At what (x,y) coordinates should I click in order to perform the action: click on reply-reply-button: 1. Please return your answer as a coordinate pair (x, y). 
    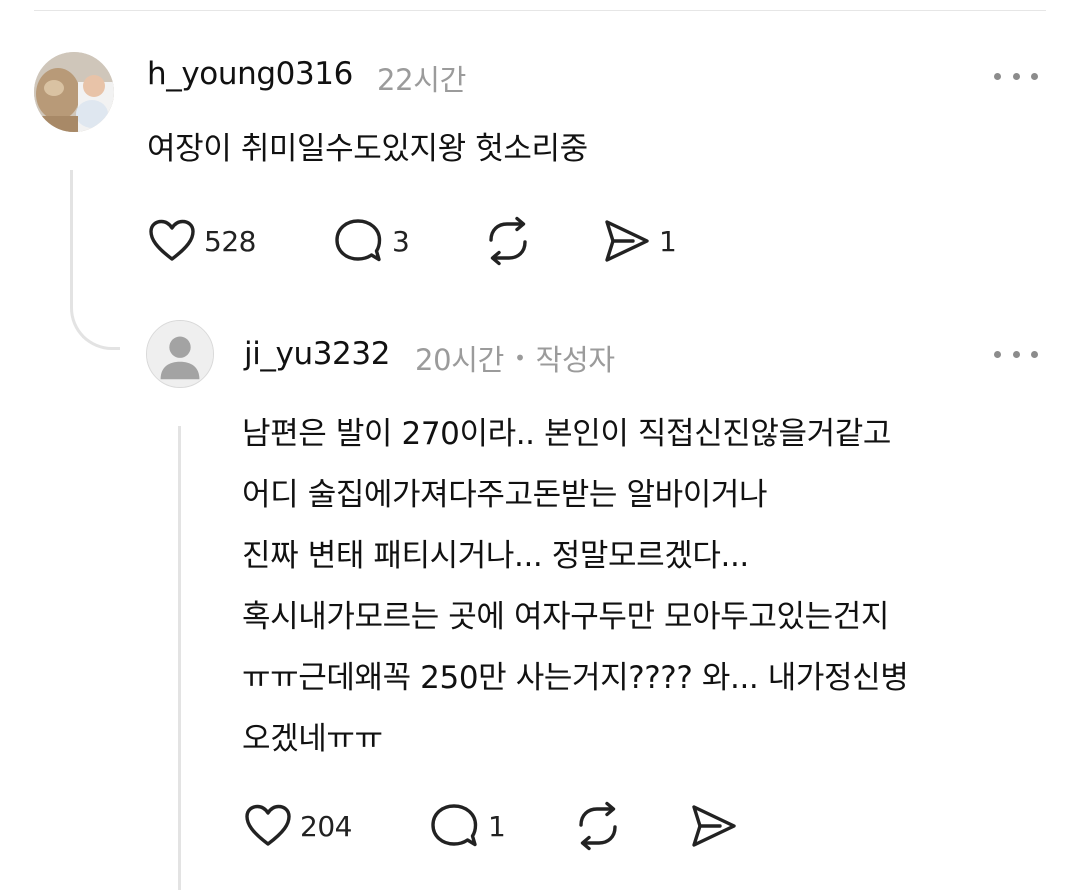
    Looking at the image, I should click on (468, 826).